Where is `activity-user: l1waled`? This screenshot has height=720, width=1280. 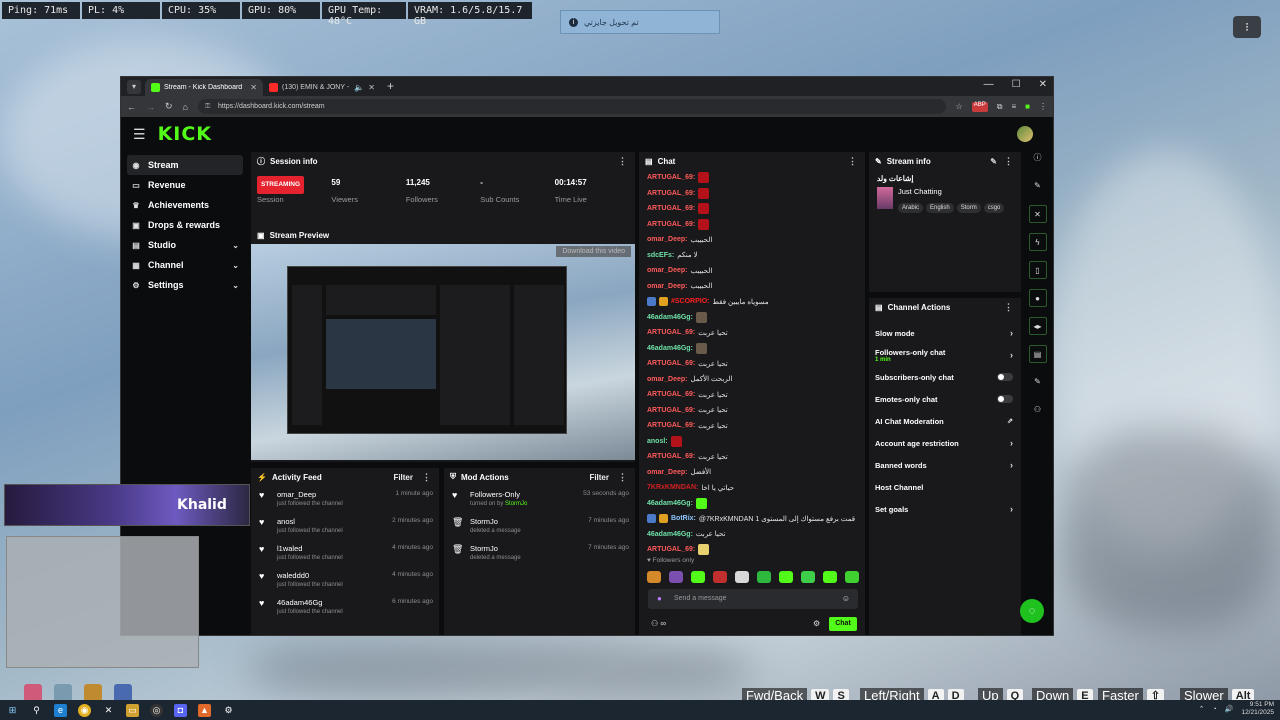 activity-user: l1waled is located at coordinates (310, 548).